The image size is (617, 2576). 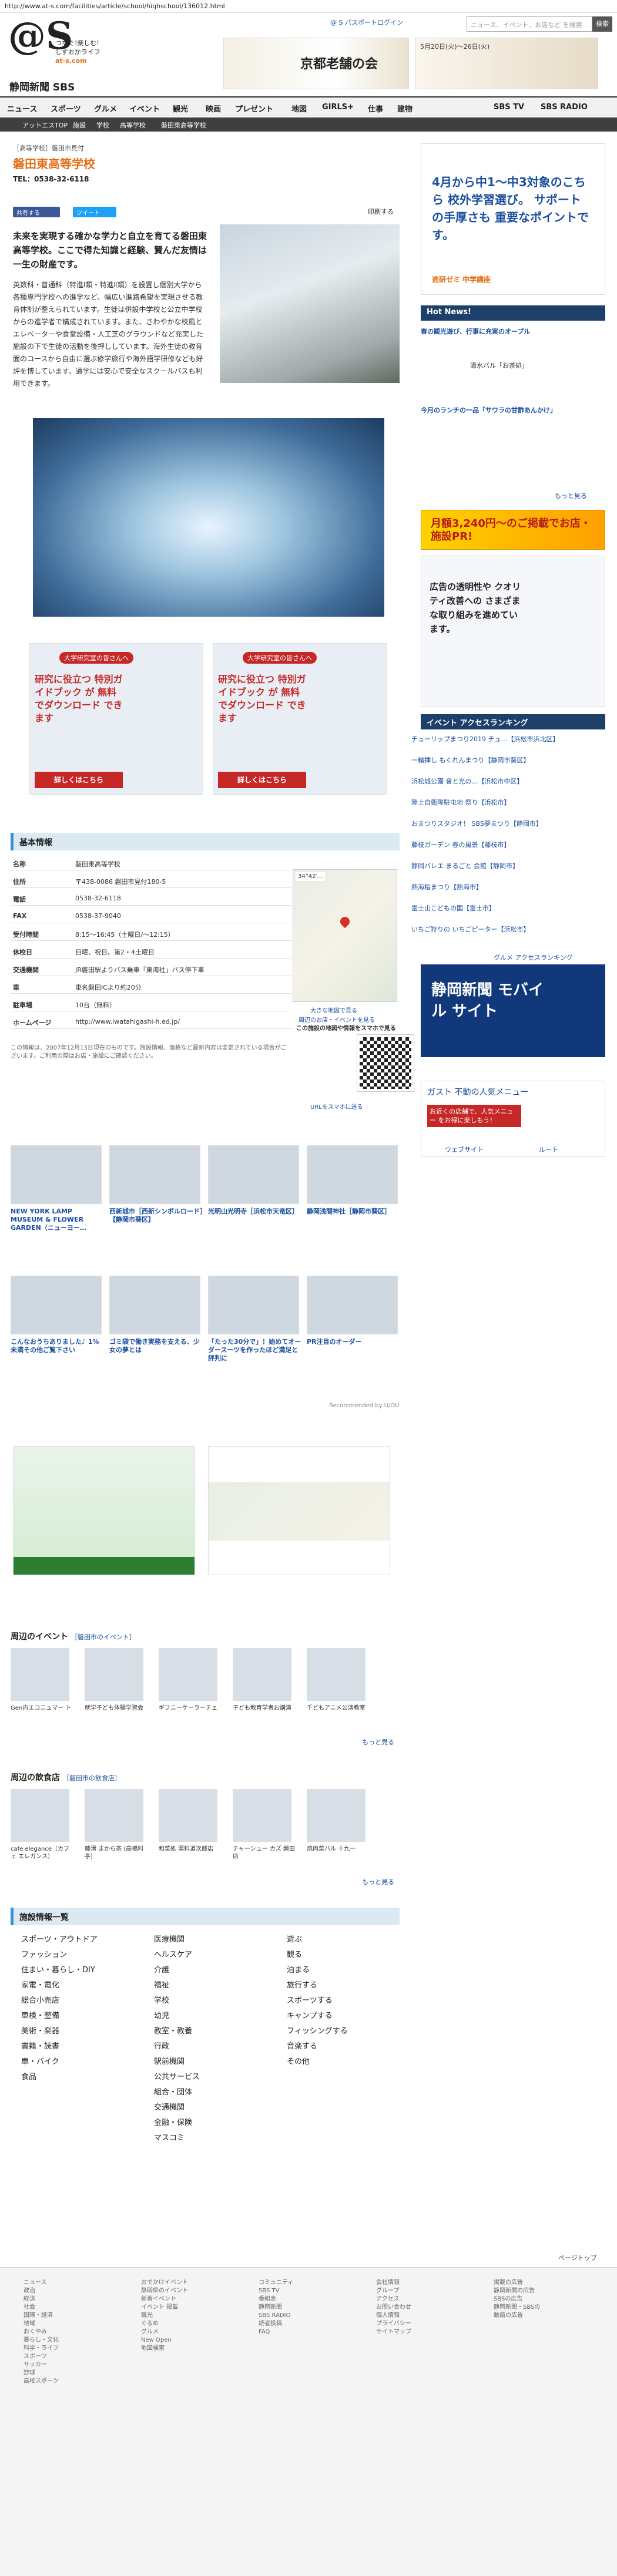 I want to click on footer-link: スポーツ, so click(x=41, y=2357).